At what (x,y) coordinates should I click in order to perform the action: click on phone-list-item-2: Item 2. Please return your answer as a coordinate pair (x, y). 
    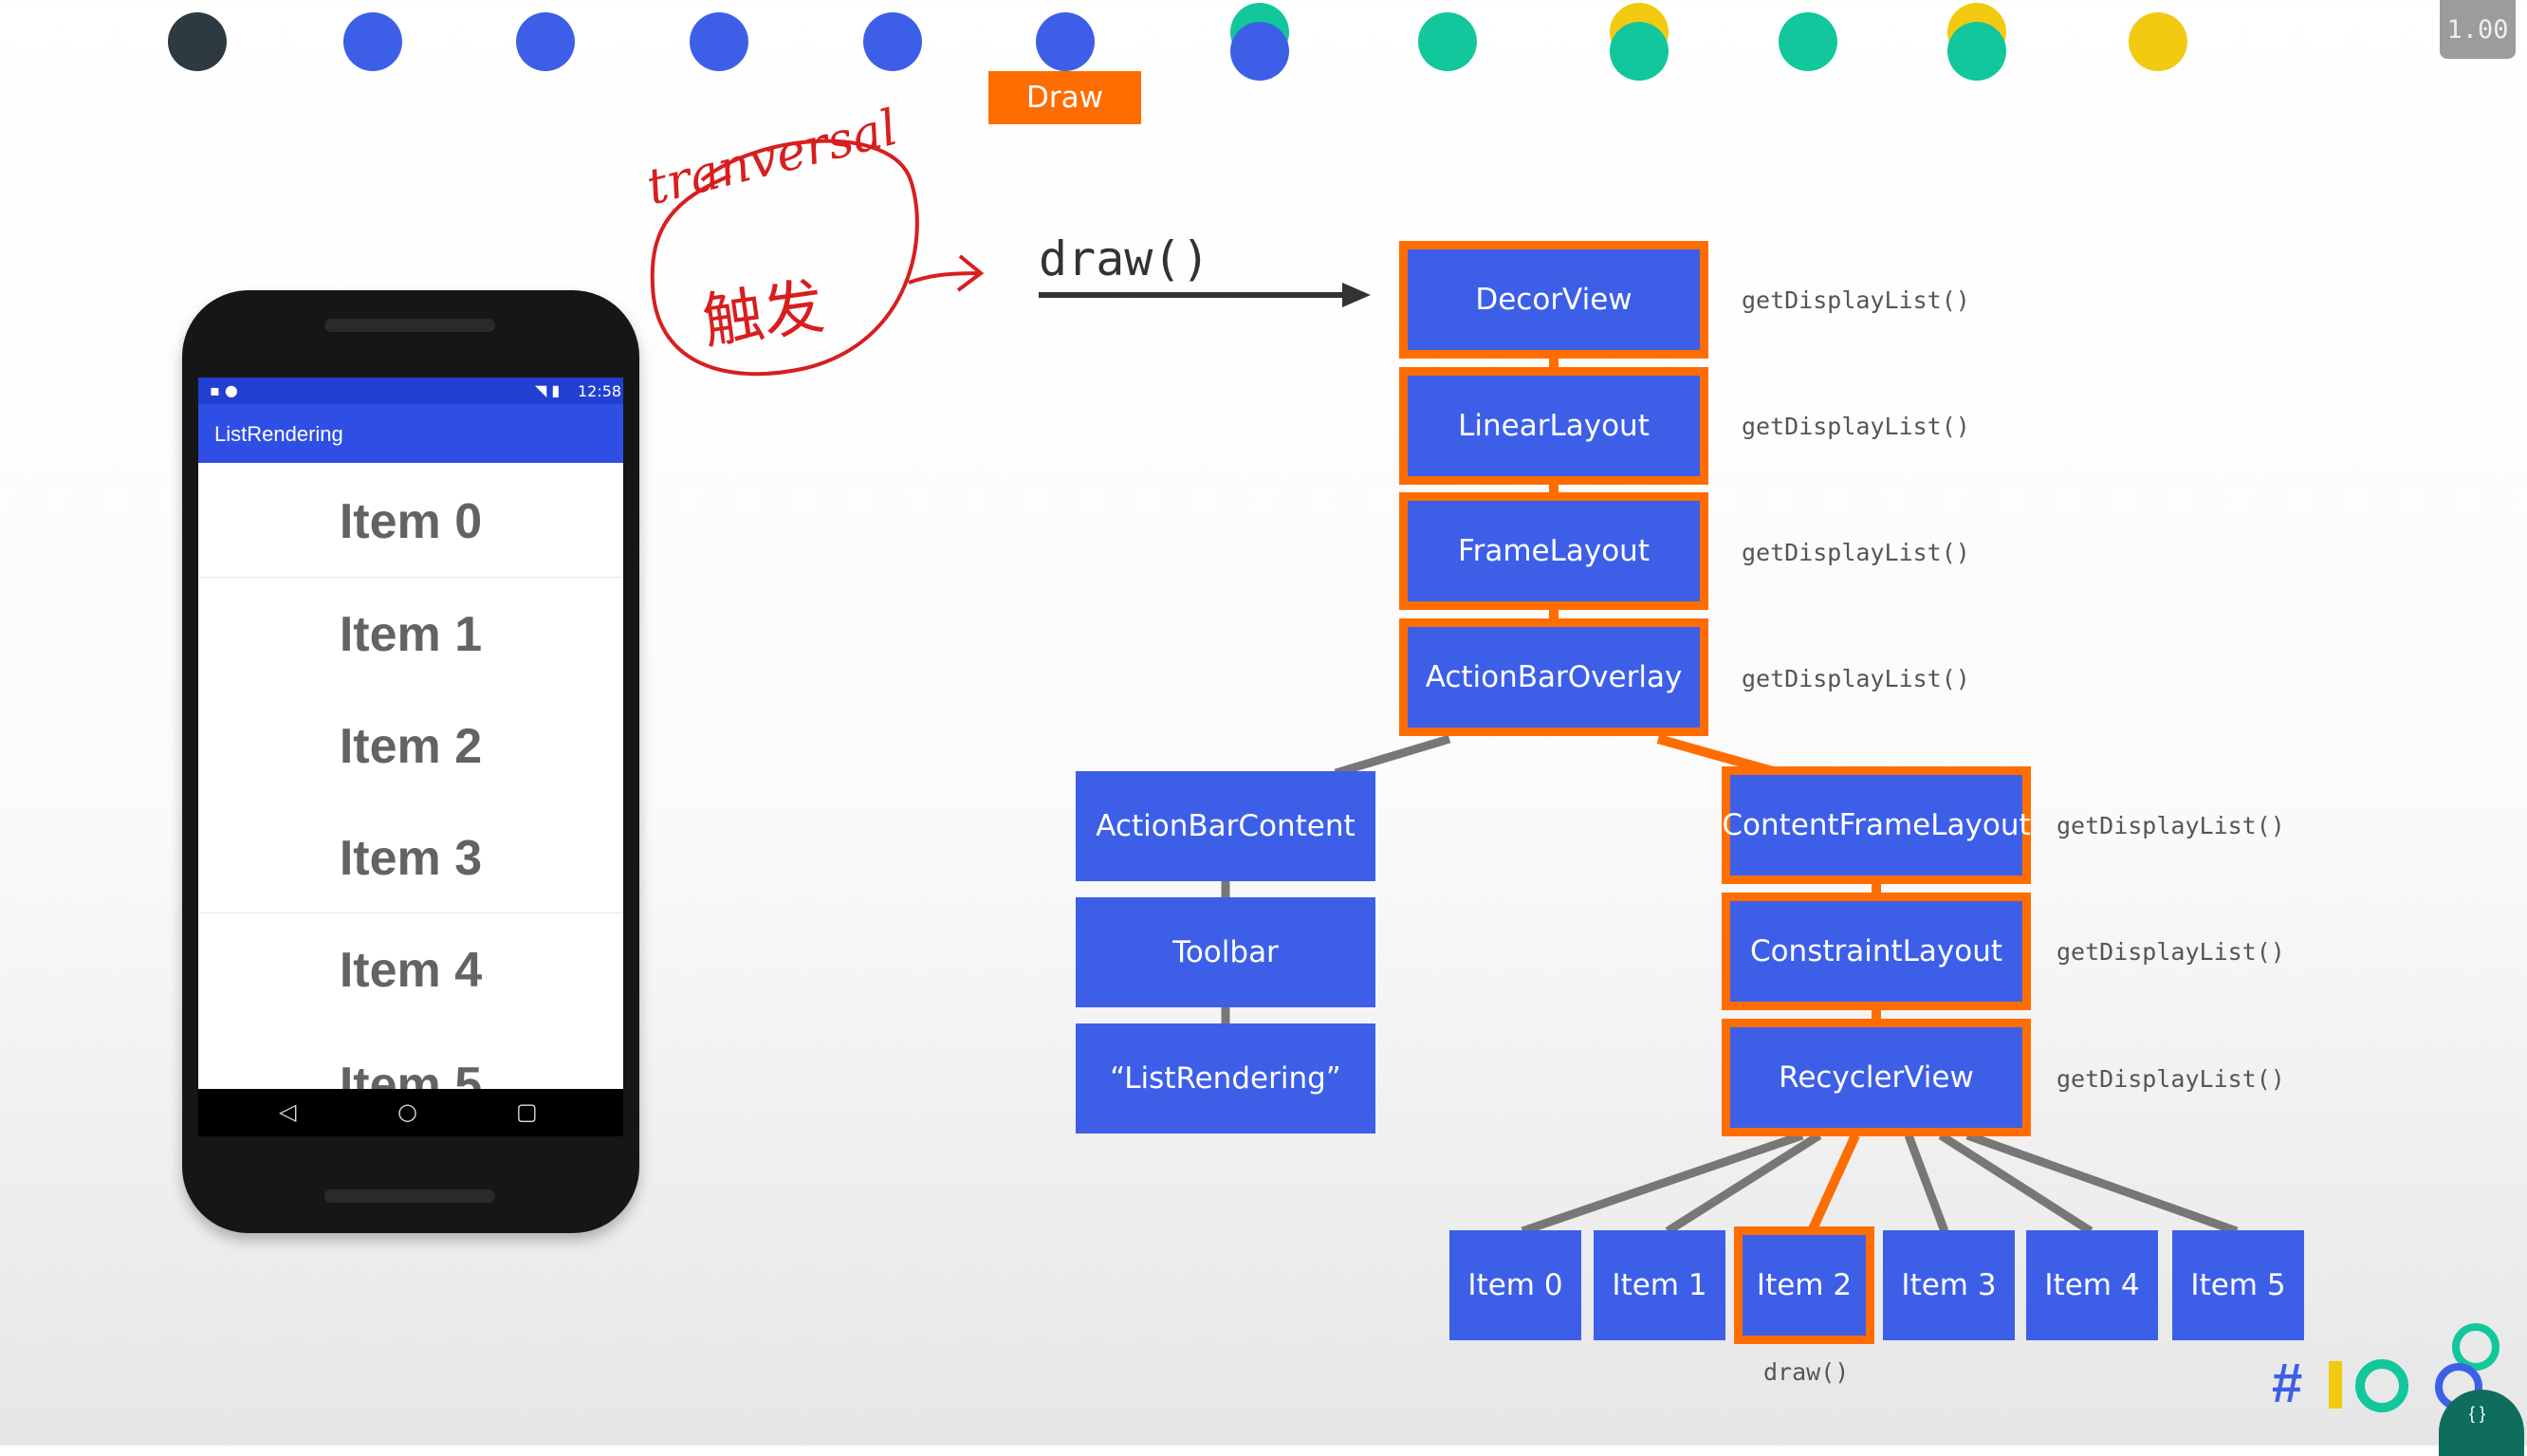
    Looking at the image, I should click on (410, 747).